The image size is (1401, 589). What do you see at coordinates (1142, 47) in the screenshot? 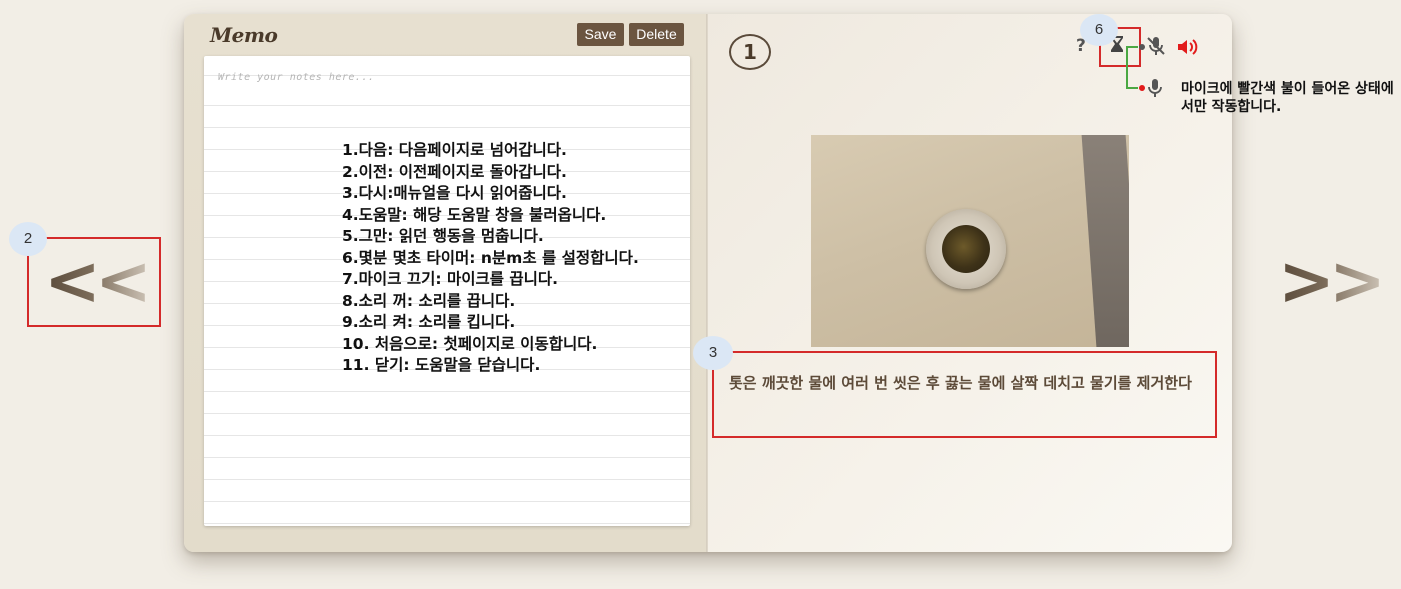
I see `status-dot-inactive` at bounding box center [1142, 47].